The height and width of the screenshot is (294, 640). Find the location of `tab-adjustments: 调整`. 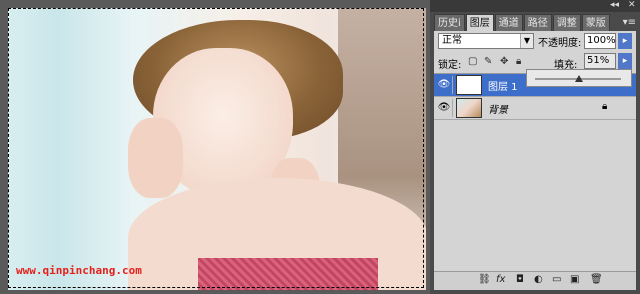

tab-adjustments: 调整 is located at coordinates (566, 22).